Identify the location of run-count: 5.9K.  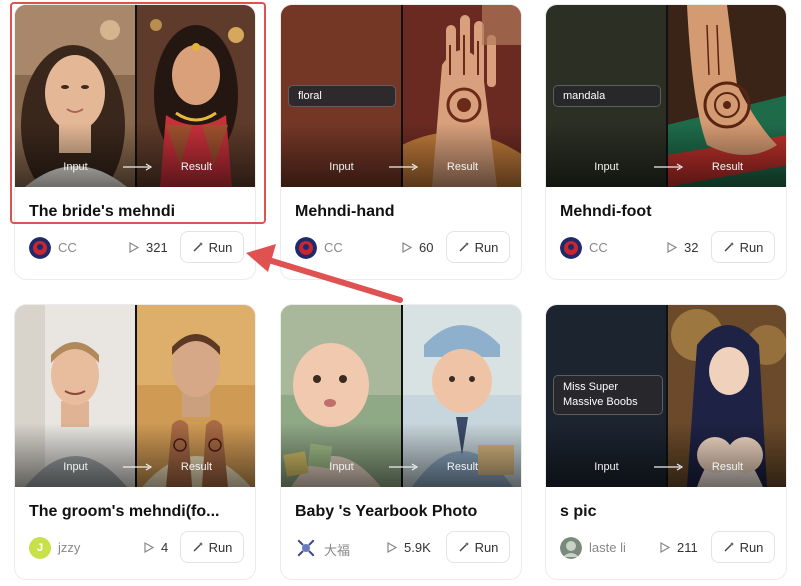
(417, 547).